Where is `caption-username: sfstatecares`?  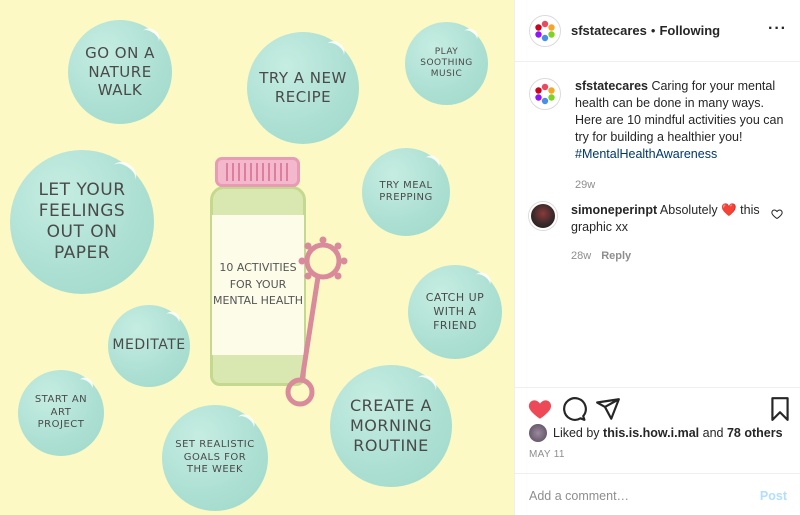 caption-username: sfstatecares is located at coordinates (611, 86).